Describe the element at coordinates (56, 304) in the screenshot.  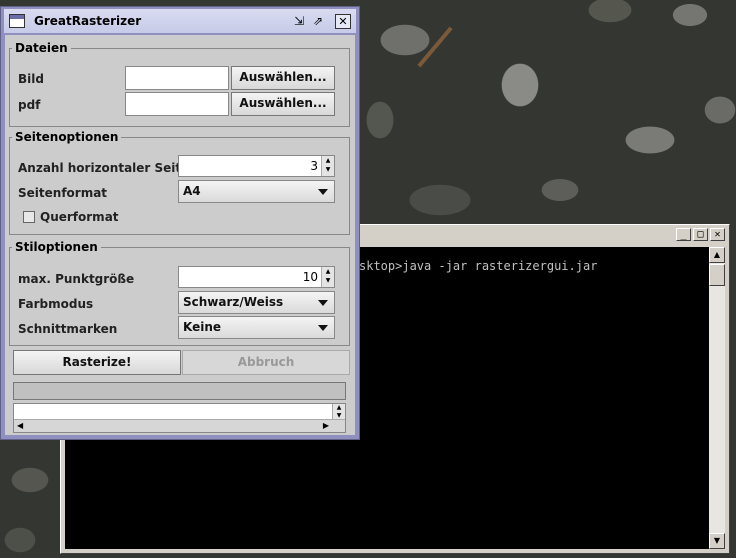
I see `farbmodus-label: Farbmodus` at that location.